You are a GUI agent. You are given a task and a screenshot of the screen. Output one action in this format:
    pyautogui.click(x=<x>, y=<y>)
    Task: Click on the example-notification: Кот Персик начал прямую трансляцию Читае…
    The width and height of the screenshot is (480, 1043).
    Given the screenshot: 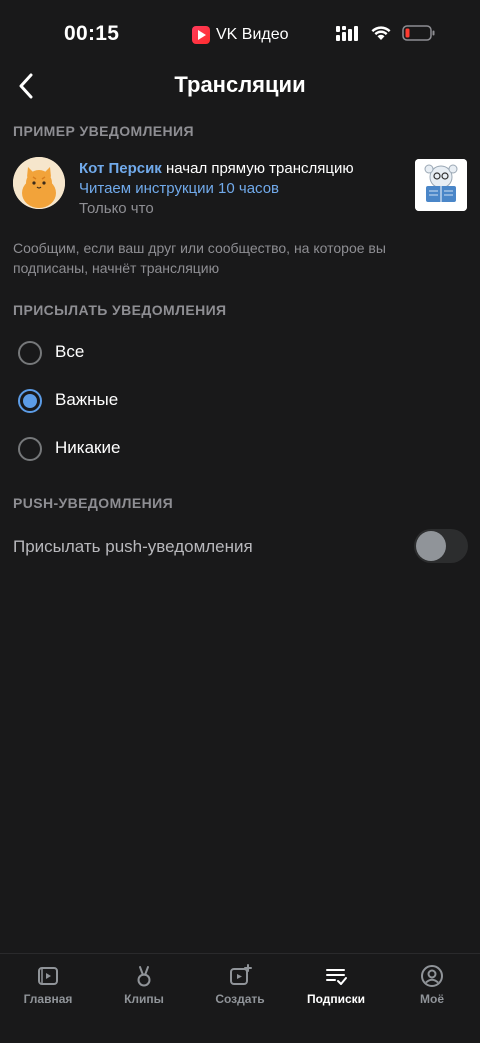 What is the action you would take?
    pyautogui.click(x=240, y=187)
    